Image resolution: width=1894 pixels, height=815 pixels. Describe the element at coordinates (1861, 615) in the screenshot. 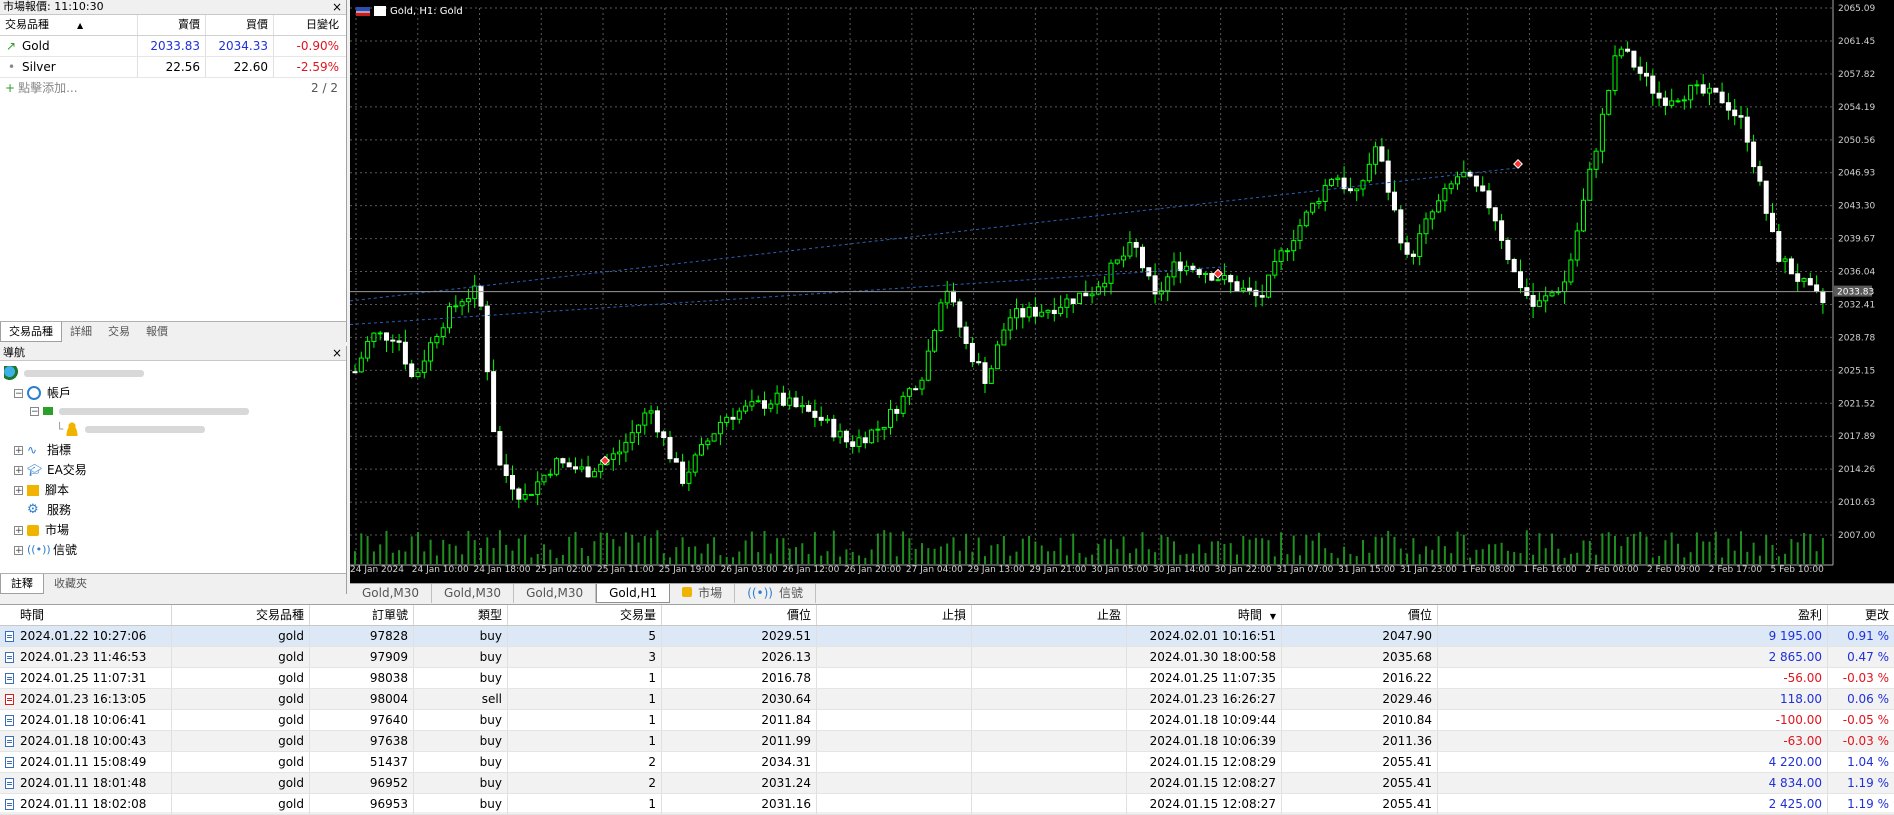

I see `col-change: 更改` at that location.